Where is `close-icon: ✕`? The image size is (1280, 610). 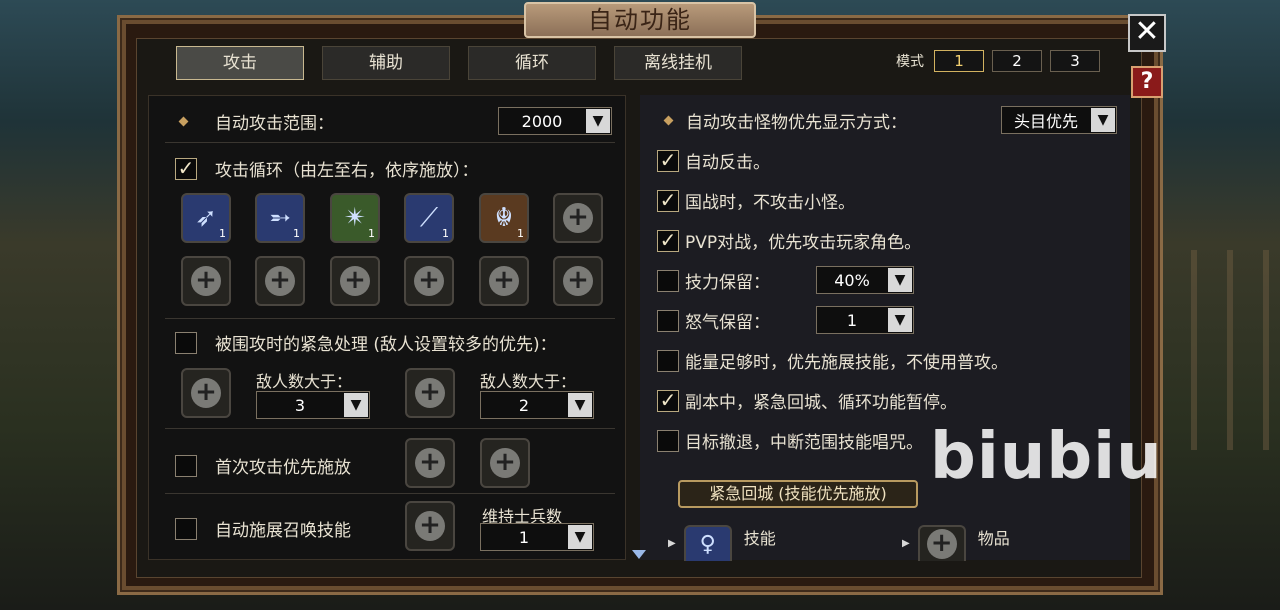 close-icon: ✕ is located at coordinates (1147, 33).